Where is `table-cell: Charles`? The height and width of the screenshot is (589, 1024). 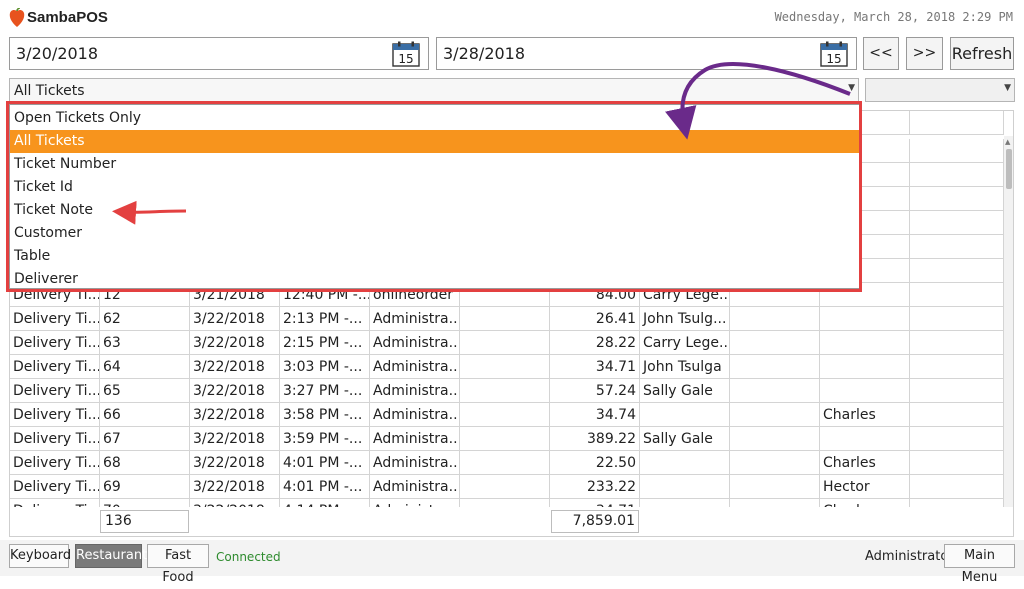
table-cell: Charles is located at coordinates (865, 463).